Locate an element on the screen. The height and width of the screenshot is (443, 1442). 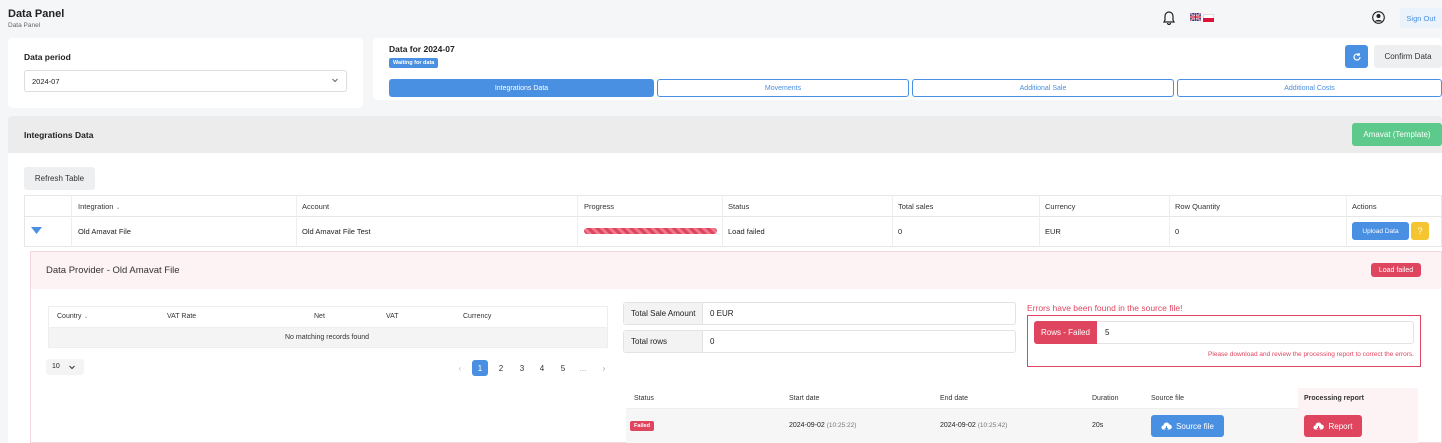
user-icon is located at coordinates (1378, 17).